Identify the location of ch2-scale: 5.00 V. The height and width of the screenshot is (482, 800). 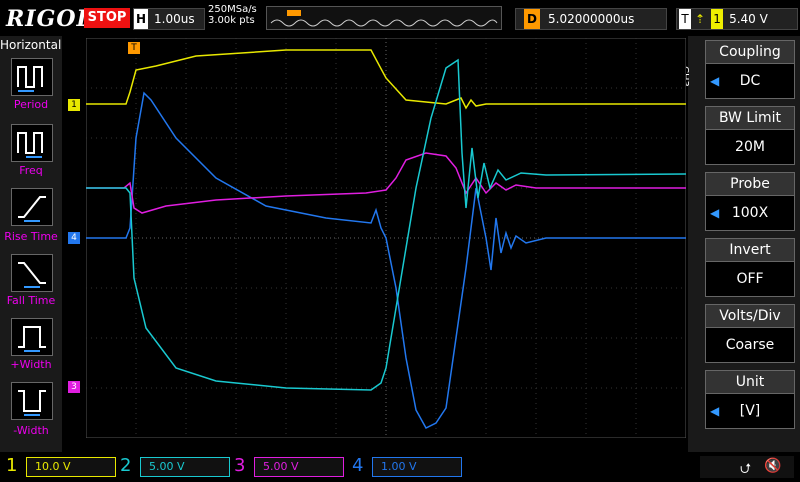
(167, 466).